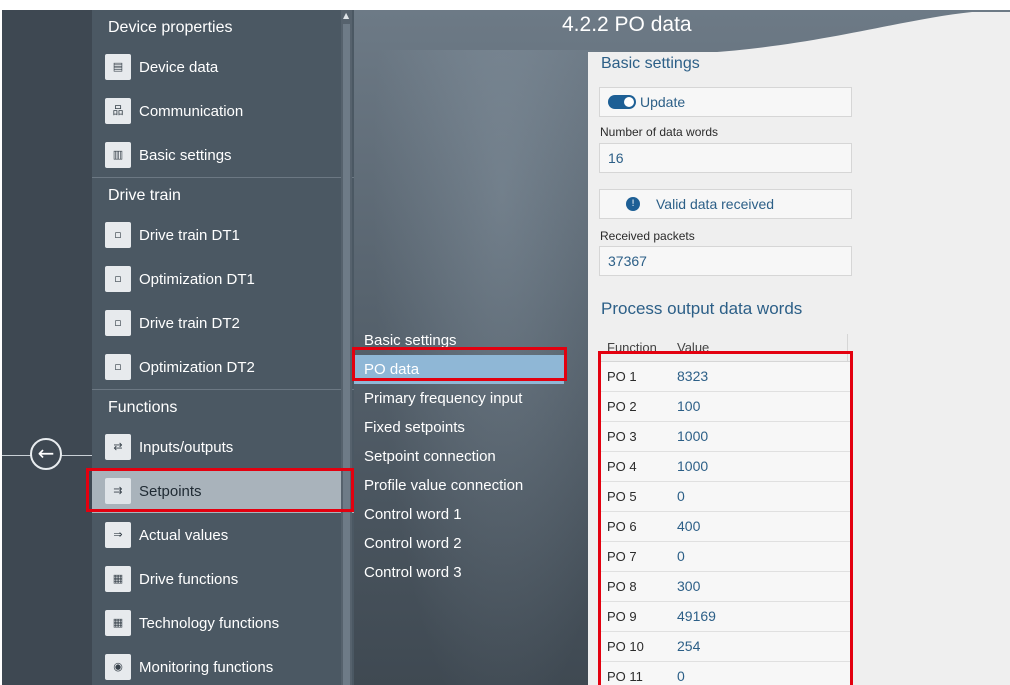 This screenshot has height=685, width=1010. Describe the element at coordinates (206, 667) in the screenshot. I see `nav-item-label: Monitoring functions` at that location.